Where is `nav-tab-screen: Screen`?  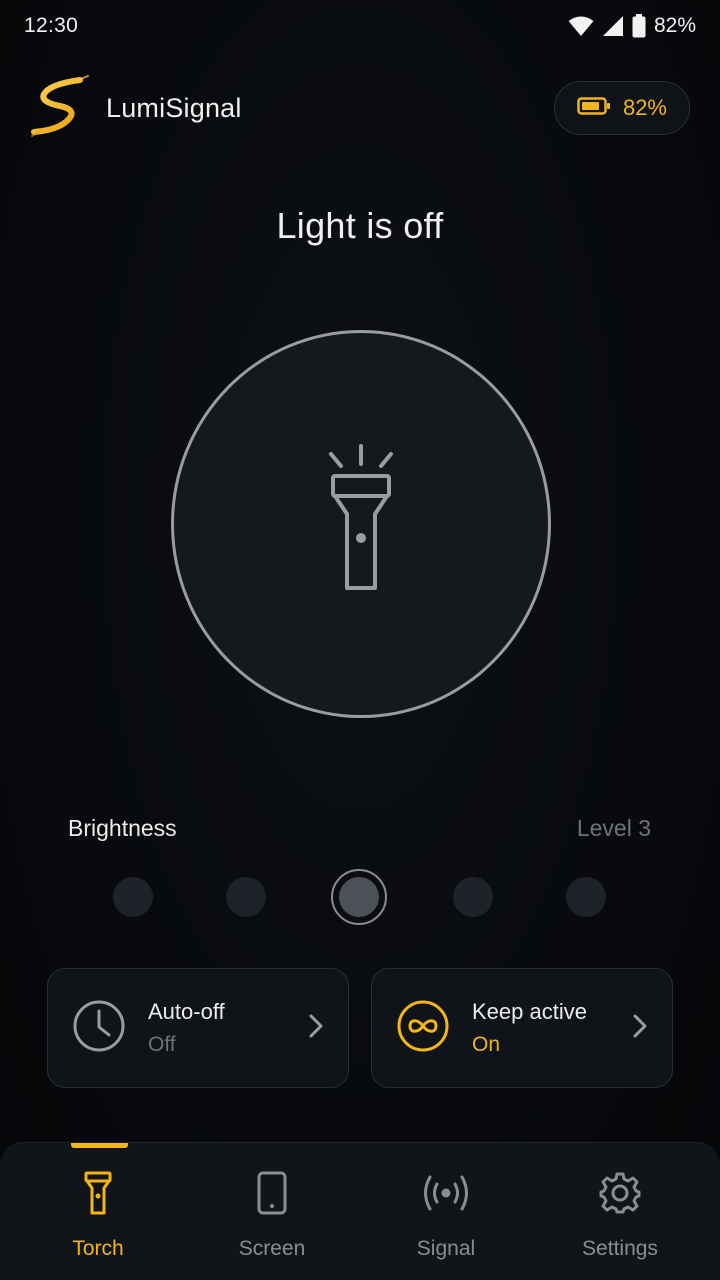
nav-tab-screen: Screen is located at coordinates (272, 1211).